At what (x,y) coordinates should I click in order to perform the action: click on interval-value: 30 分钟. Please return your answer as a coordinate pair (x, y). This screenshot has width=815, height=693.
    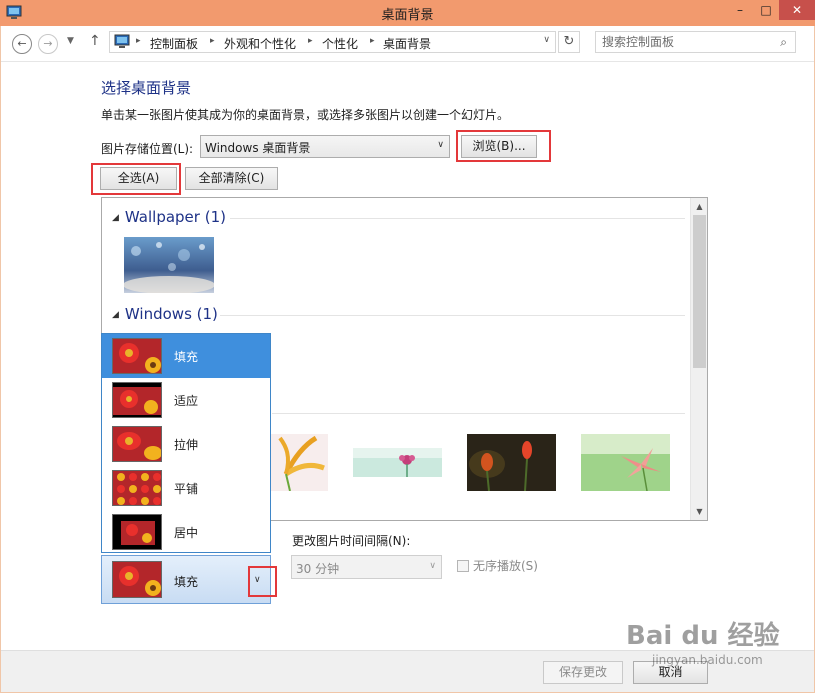
    Looking at the image, I should click on (318, 569).